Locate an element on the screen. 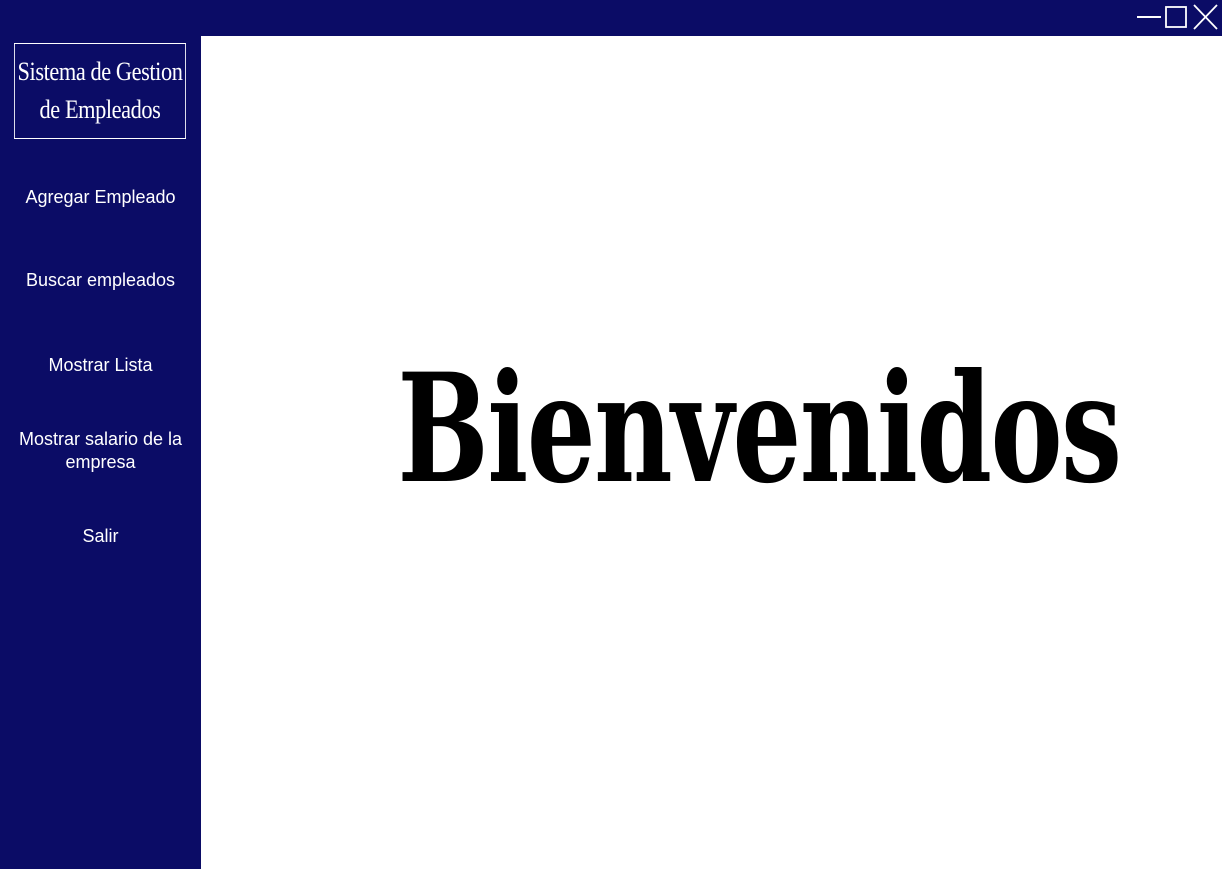 This screenshot has height=869, width=1222. window-controls is located at coordinates (1178, 18).